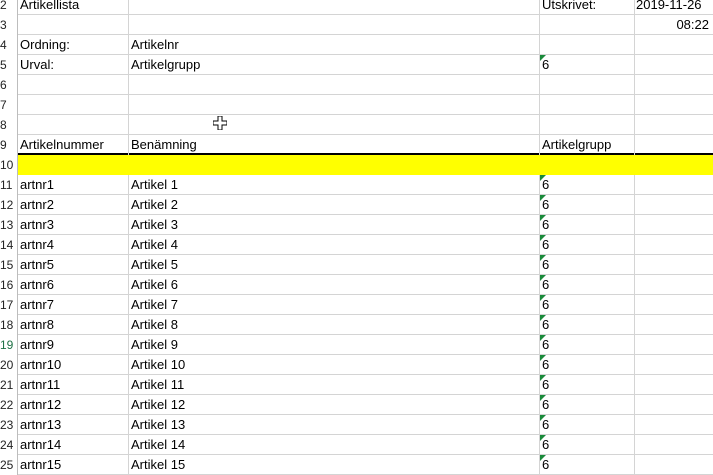 This screenshot has width=713, height=475. I want to click on row-header: 19, so click(9, 345).